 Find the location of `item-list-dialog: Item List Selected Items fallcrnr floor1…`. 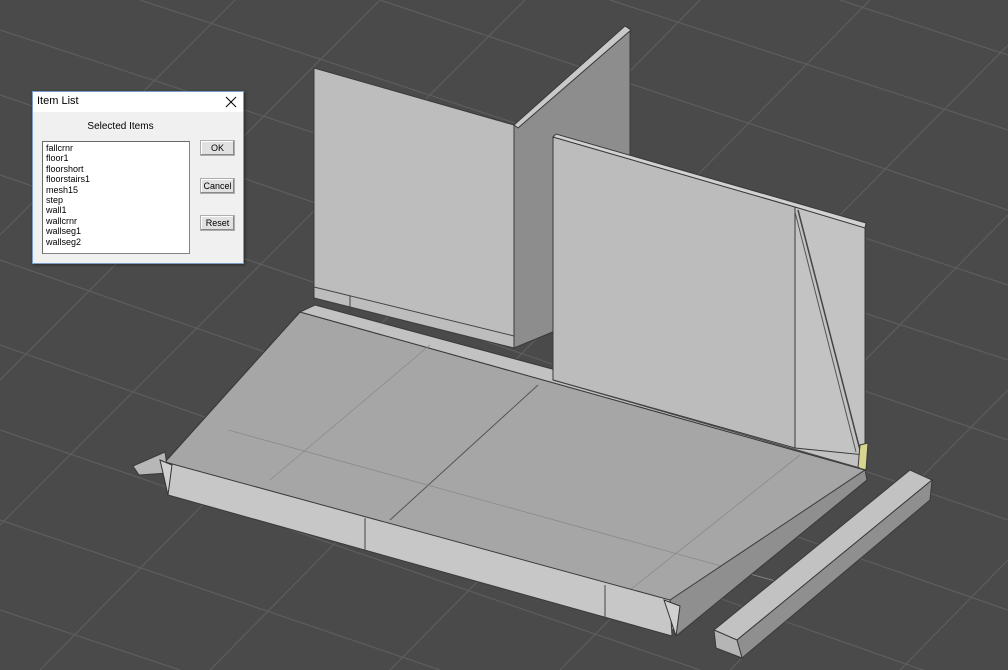

item-list-dialog: Item List Selected Items fallcrnr floor1… is located at coordinates (138, 177).